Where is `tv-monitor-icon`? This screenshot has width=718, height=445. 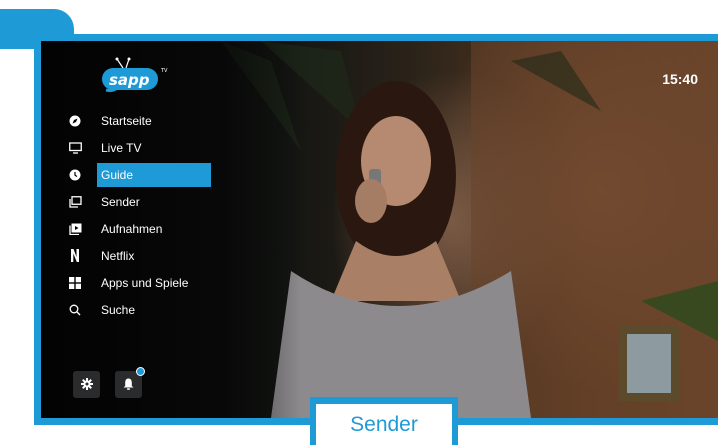 tv-monitor-icon is located at coordinates (75, 148).